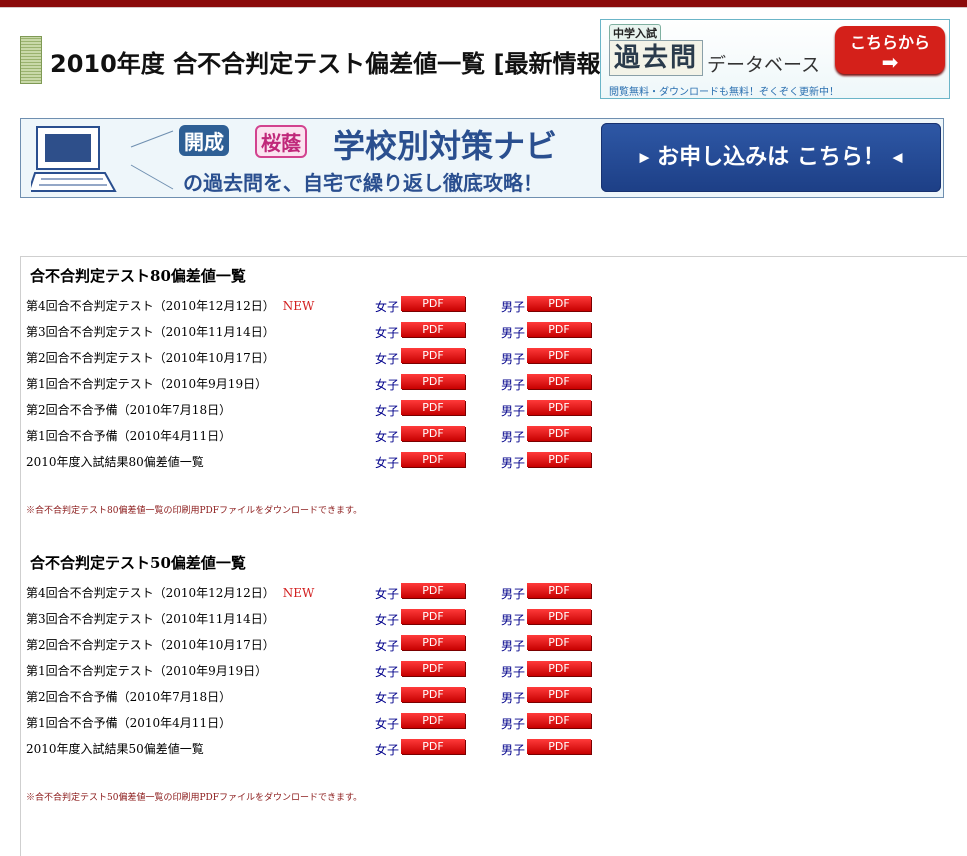 The height and width of the screenshot is (856, 967). What do you see at coordinates (138, 563) in the screenshot?
I see `section-title: 合不合判定テスト50偏差値一覧` at bounding box center [138, 563].